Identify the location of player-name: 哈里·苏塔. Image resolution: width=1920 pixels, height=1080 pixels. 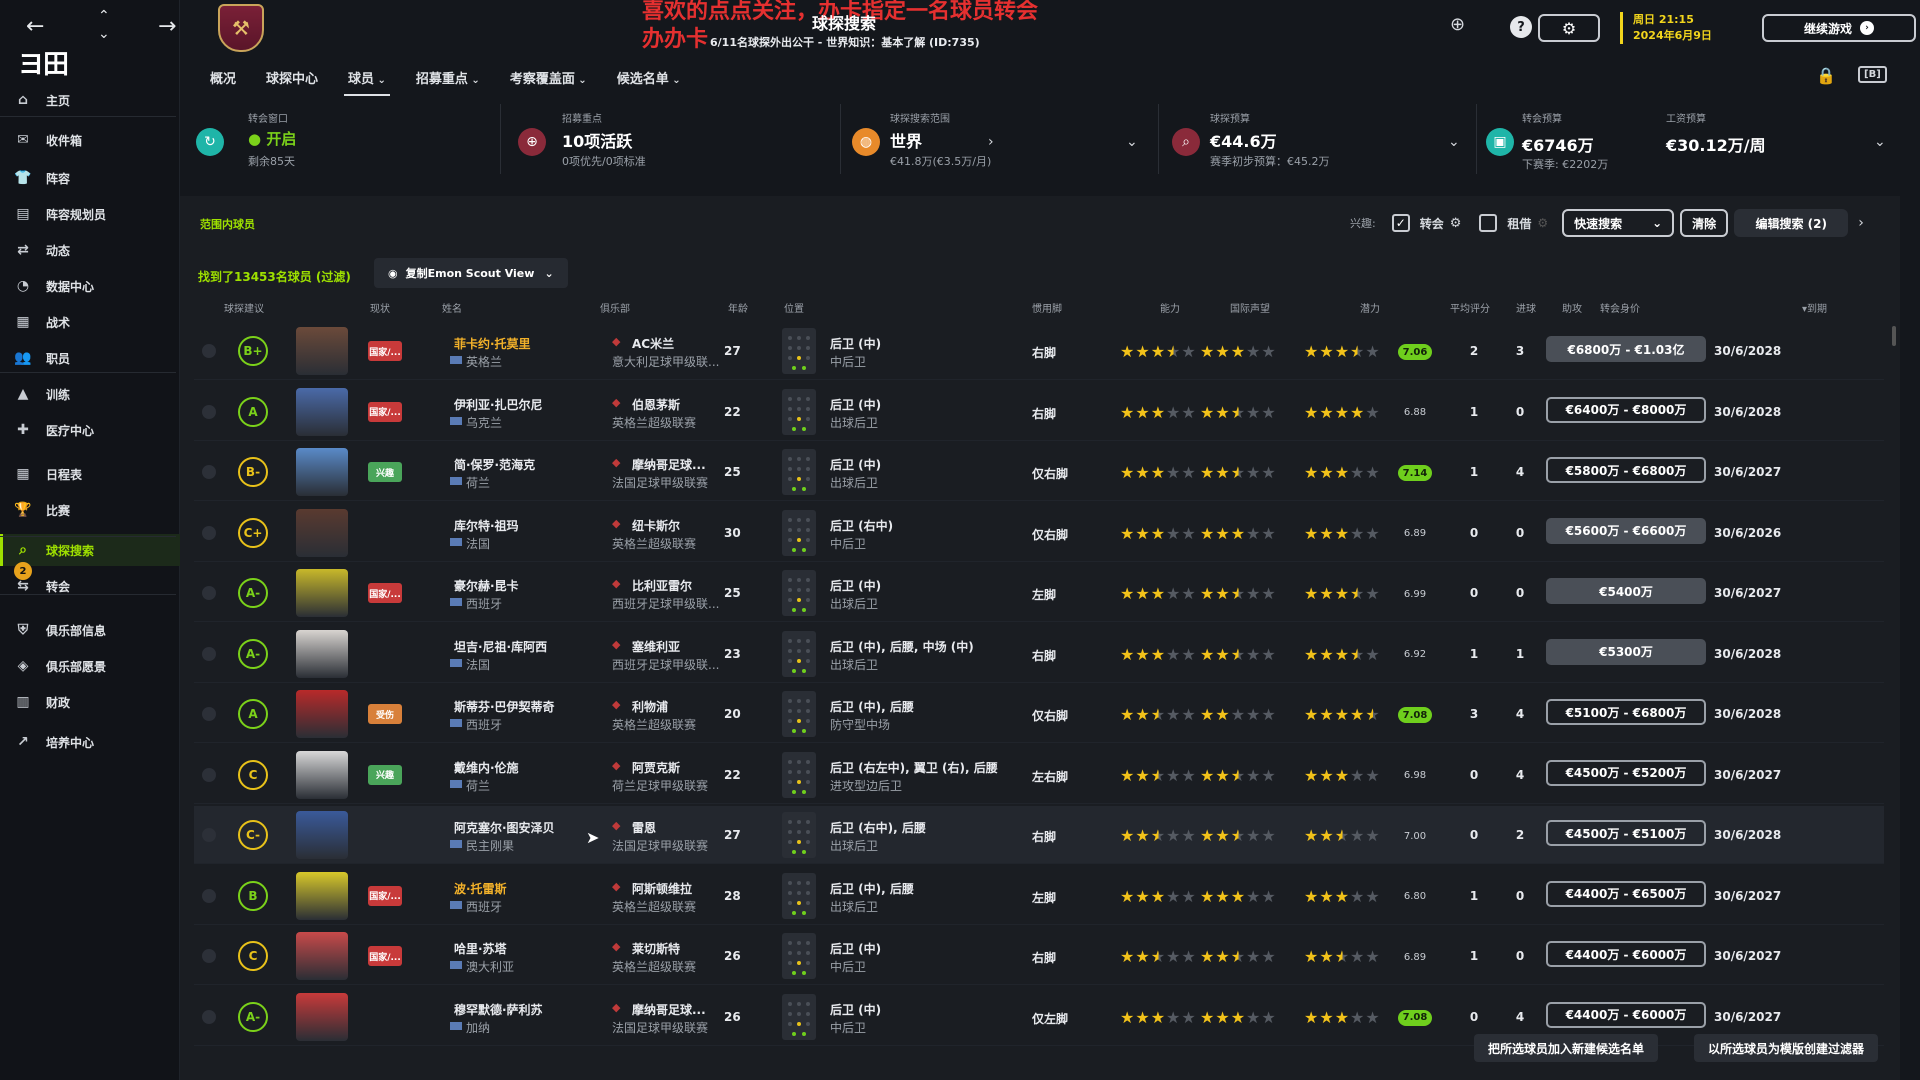
(480, 948).